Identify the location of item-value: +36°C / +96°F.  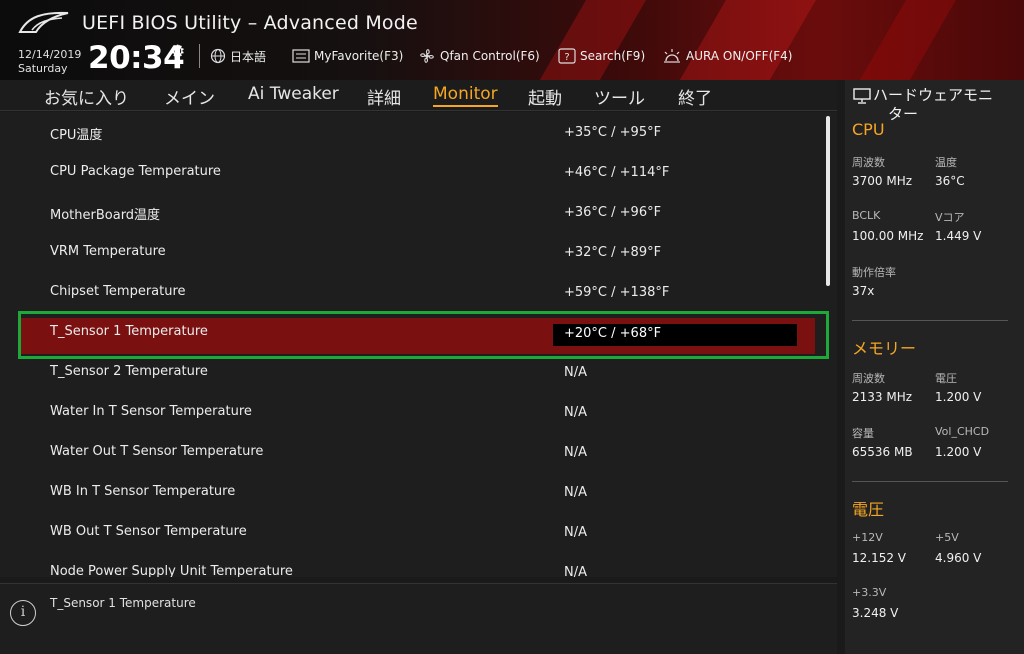
(613, 212).